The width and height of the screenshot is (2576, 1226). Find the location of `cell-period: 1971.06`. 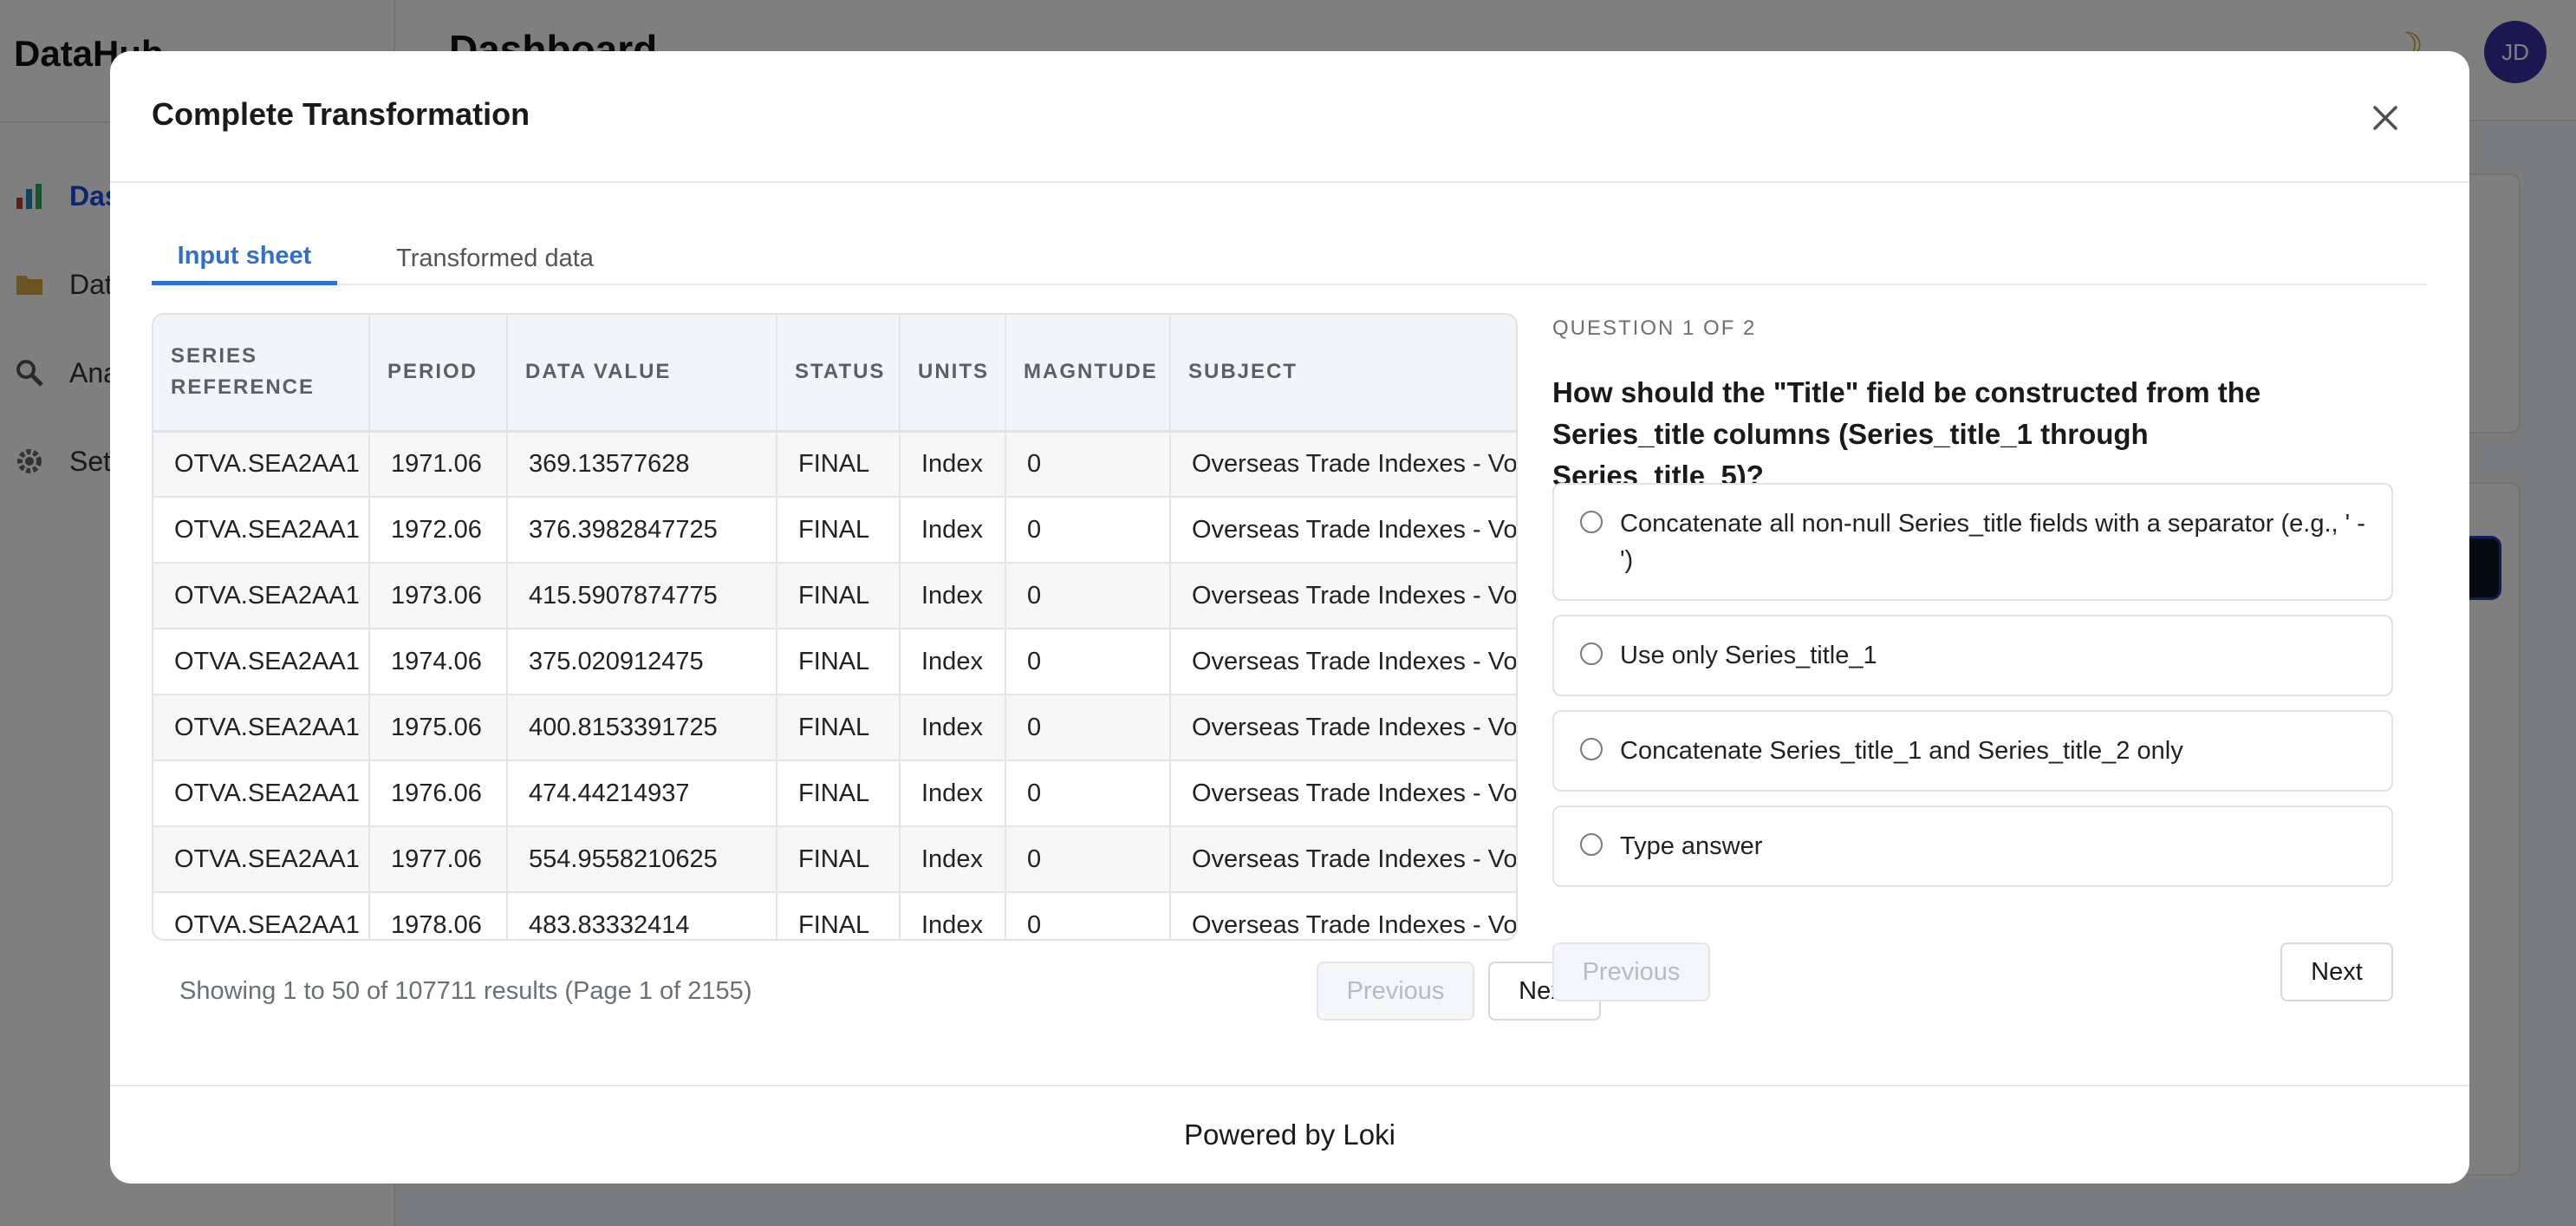

cell-period: 1971.06 is located at coordinates (438, 464).